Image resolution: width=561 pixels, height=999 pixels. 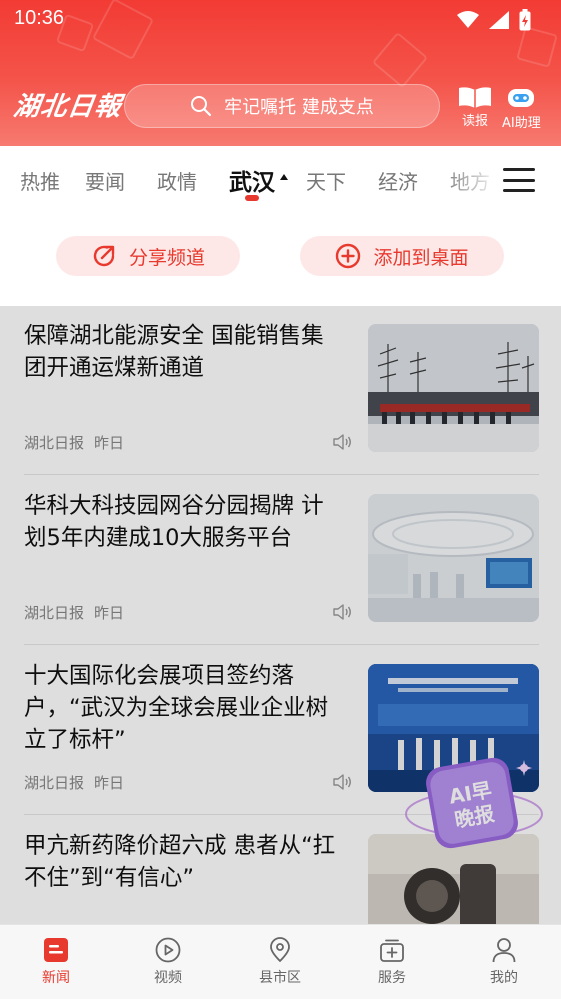 I want to click on tab-headlines: 要闻, so click(x=105, y=180).